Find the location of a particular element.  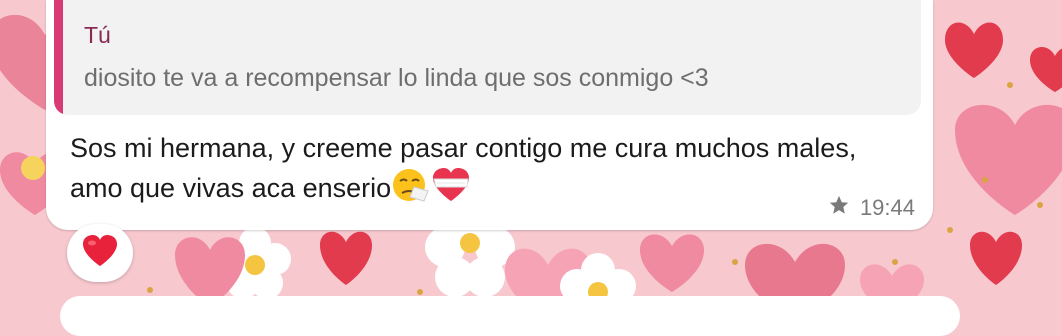

quote-accent-bar is located at coordinates (58, 57).